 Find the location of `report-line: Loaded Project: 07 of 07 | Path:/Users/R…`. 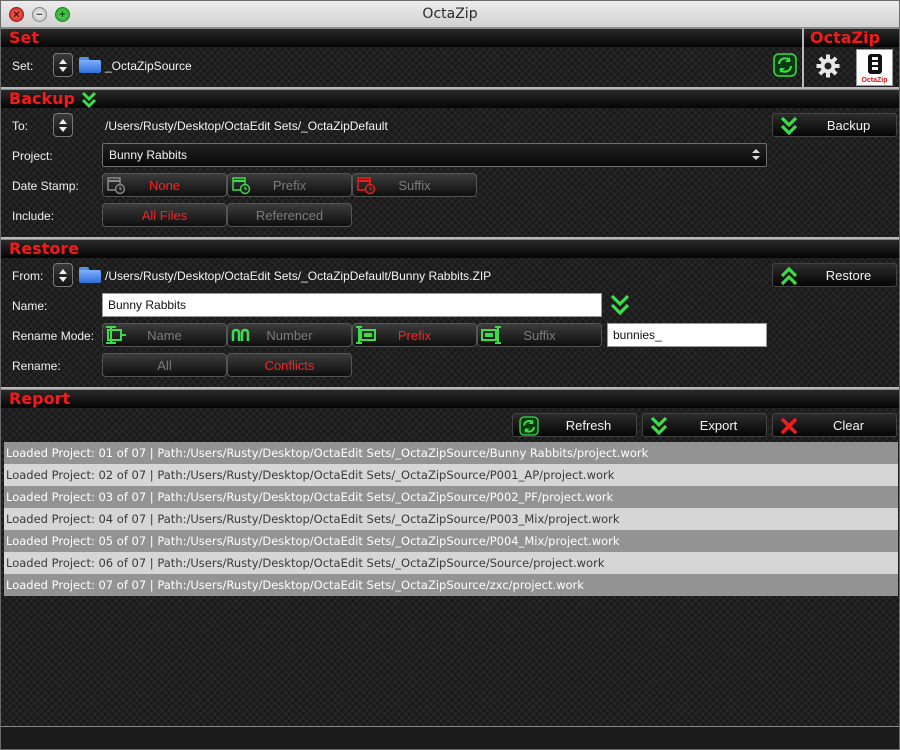

report-line: Loaded Project: 07 of 07 | Path:/Users/R… is located at coordinates (451, 585).